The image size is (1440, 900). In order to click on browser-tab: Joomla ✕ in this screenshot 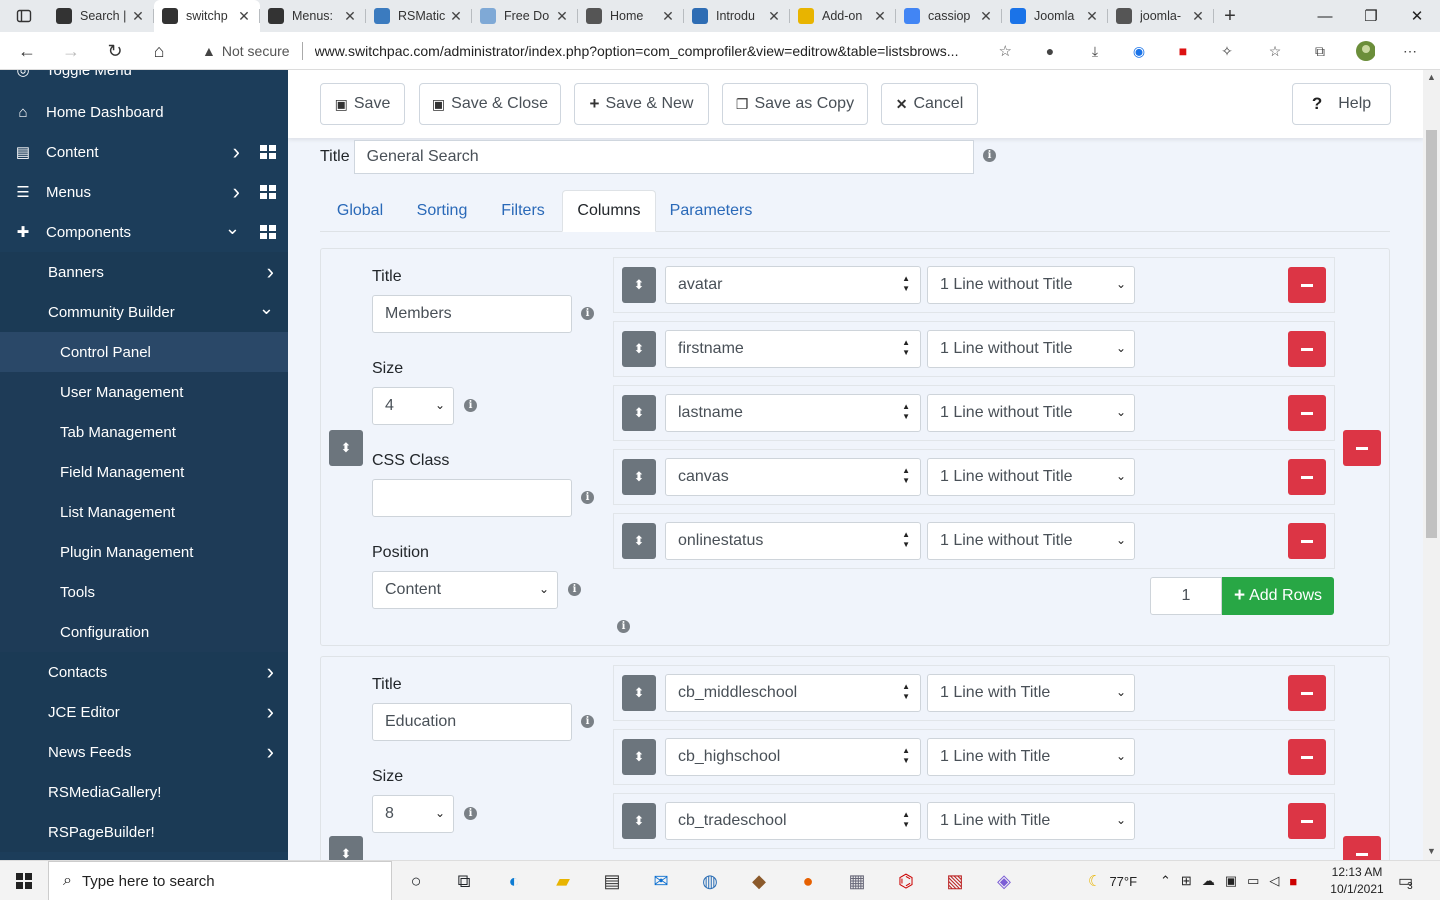, I will do `click(1055, 16)`.